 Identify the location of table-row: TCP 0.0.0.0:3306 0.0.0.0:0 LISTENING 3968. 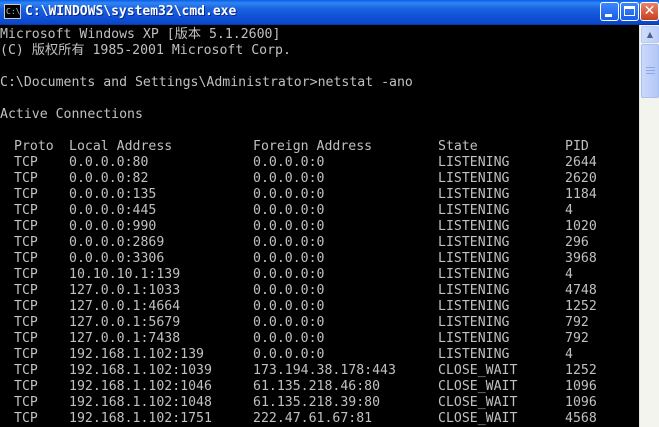
(319, 259).